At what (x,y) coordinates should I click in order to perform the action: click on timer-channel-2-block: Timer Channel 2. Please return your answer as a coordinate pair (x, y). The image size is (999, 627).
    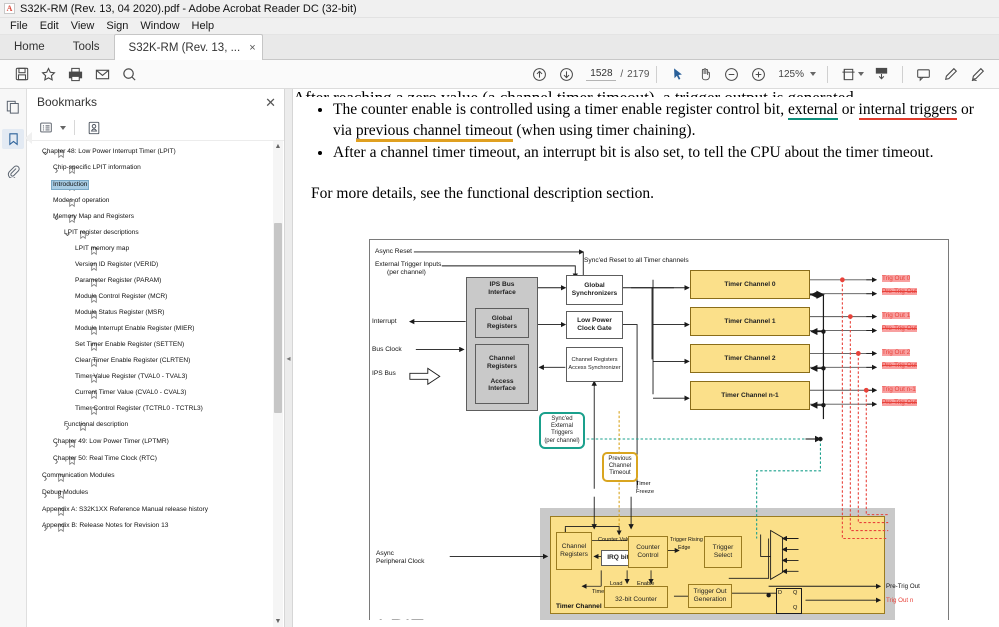
    Looking at the image, I should click on (750, 358).